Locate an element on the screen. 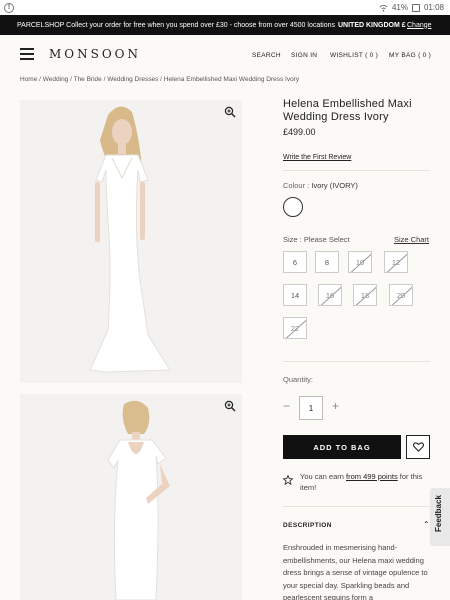  size-option: 14 is located at coordinates (295, 295).